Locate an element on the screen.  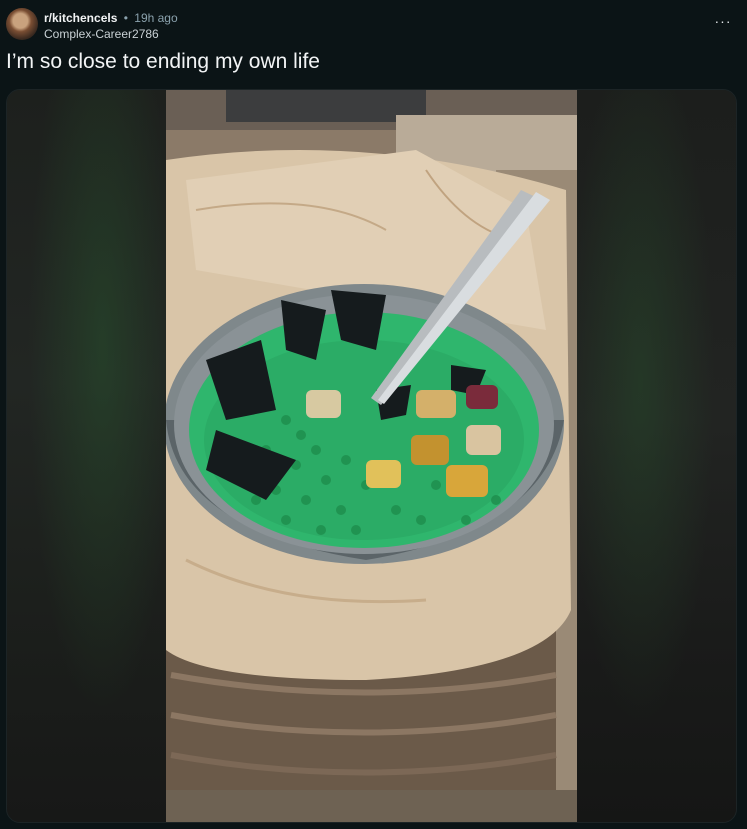
subreddit-avatar is located at coordinates (22, 24).